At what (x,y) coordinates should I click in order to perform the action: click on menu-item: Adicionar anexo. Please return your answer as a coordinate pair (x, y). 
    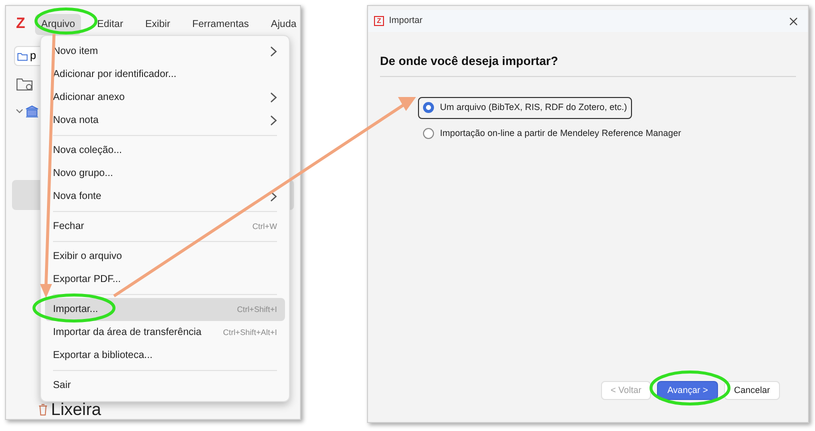
    Looking at the image, I should click on (165, 97).